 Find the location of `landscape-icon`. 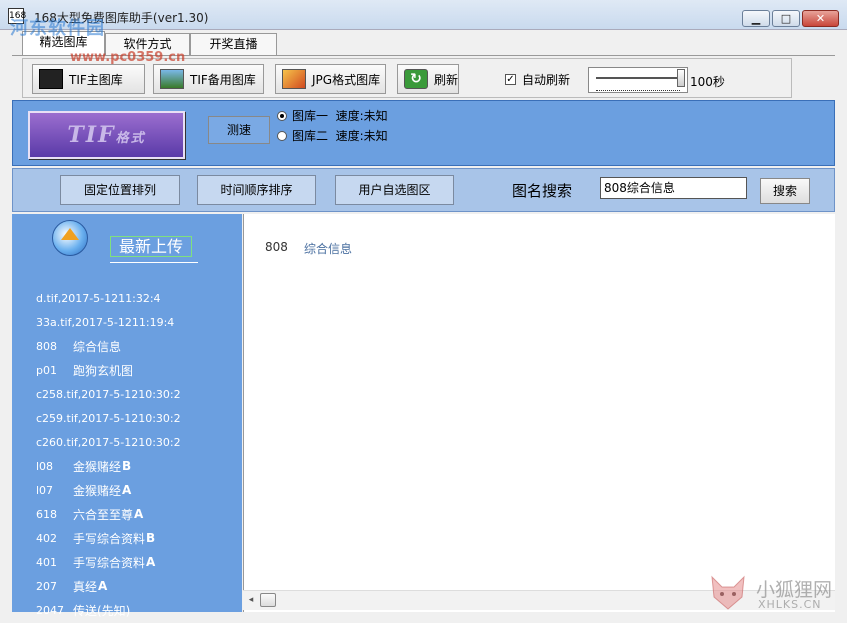

landscape-icon is located at coordinates (172, 79).